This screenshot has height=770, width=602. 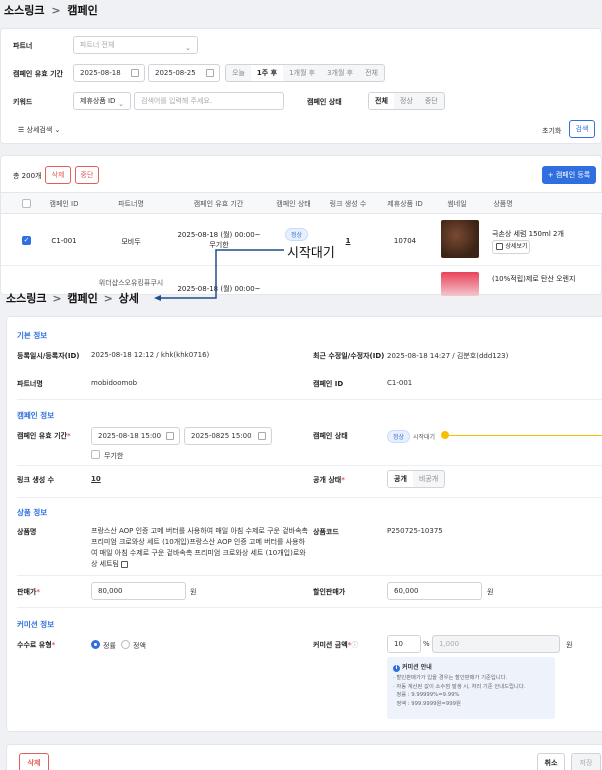 What do you see at coordinates (459, 686) in the screenshot?
I see `info-line: · 자동 계산된 값이 소수점 발생 시, 처리 기준 안내드립니다.` at bounding box center [459, 686].